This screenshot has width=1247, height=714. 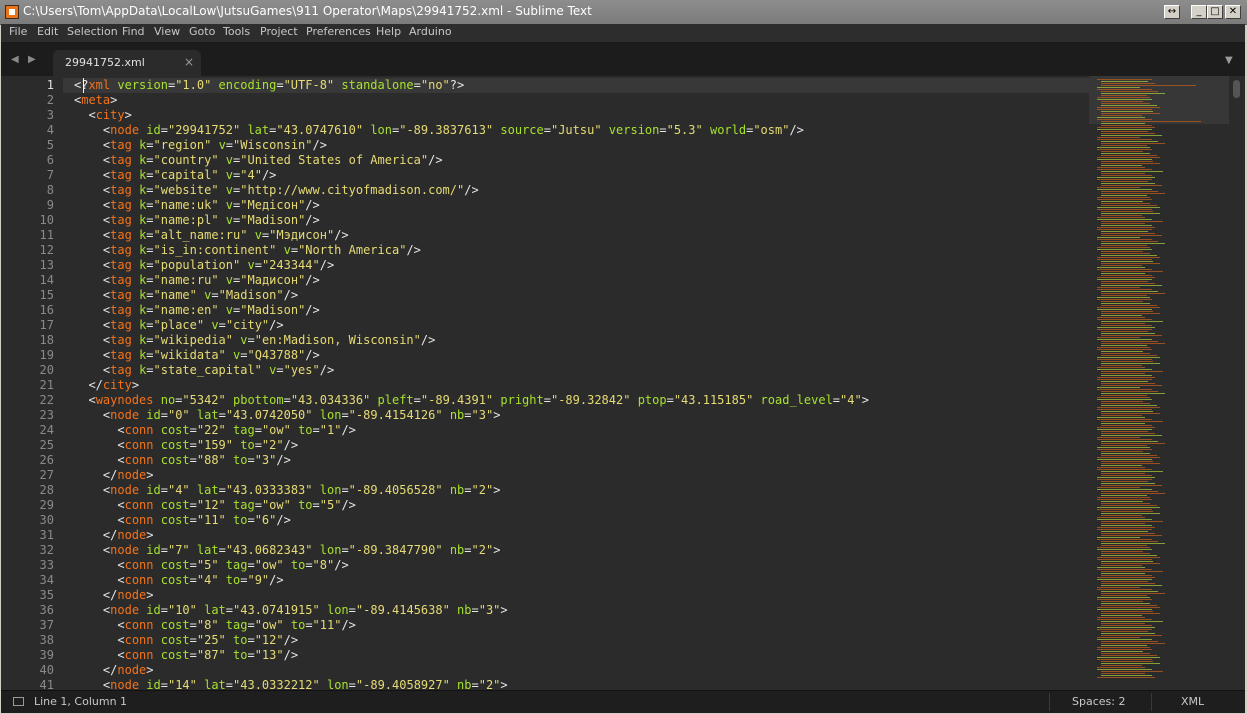 What do you see at coordinates (581, 265) in the screenshot?
I see `code-line: <tag k="population" v="243344"/>` at bounding box center [581, 265].